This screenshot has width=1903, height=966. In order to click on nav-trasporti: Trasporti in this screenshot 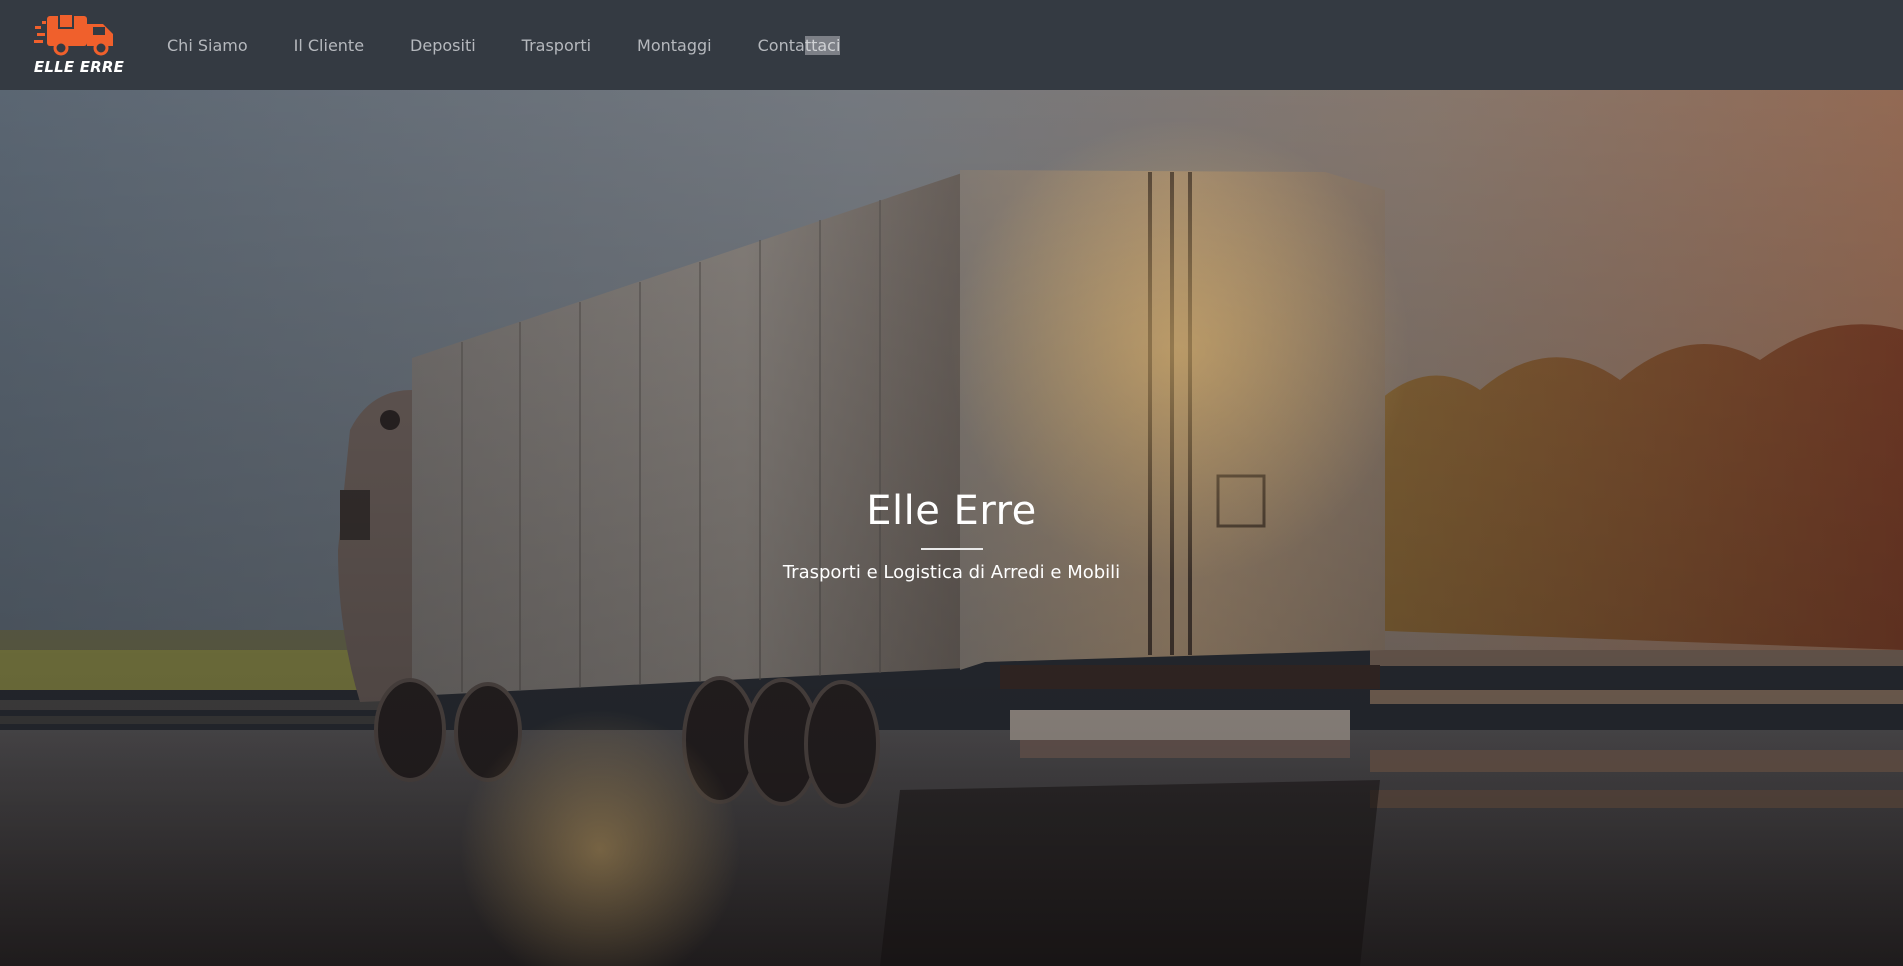, I will do `click(556, 45)`.